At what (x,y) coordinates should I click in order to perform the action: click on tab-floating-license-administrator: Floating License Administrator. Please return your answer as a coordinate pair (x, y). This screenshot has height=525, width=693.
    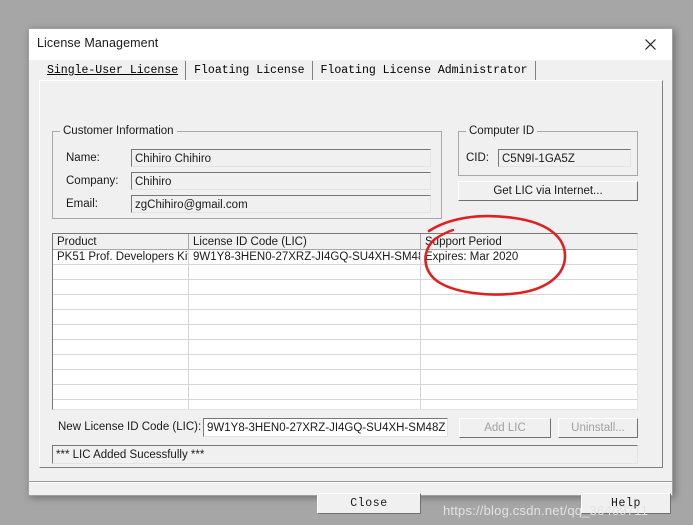
    Looking at the image, I should click on (424, 70).